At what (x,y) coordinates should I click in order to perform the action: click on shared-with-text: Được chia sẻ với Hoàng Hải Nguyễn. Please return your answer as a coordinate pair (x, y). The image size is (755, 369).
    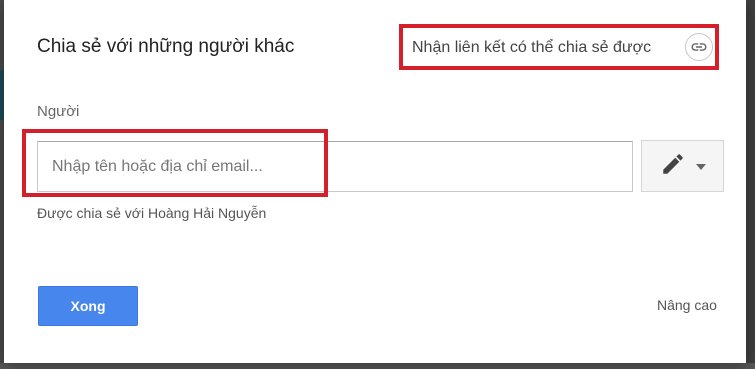
    Looking at the image, I should click on (152, 213).